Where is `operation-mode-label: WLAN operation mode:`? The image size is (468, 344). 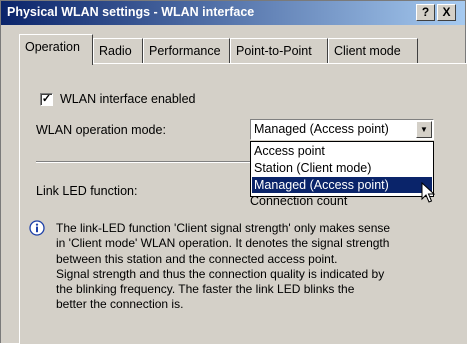
operation-mode-label: WLAN operation mode: is located at coordinates (101, 130).